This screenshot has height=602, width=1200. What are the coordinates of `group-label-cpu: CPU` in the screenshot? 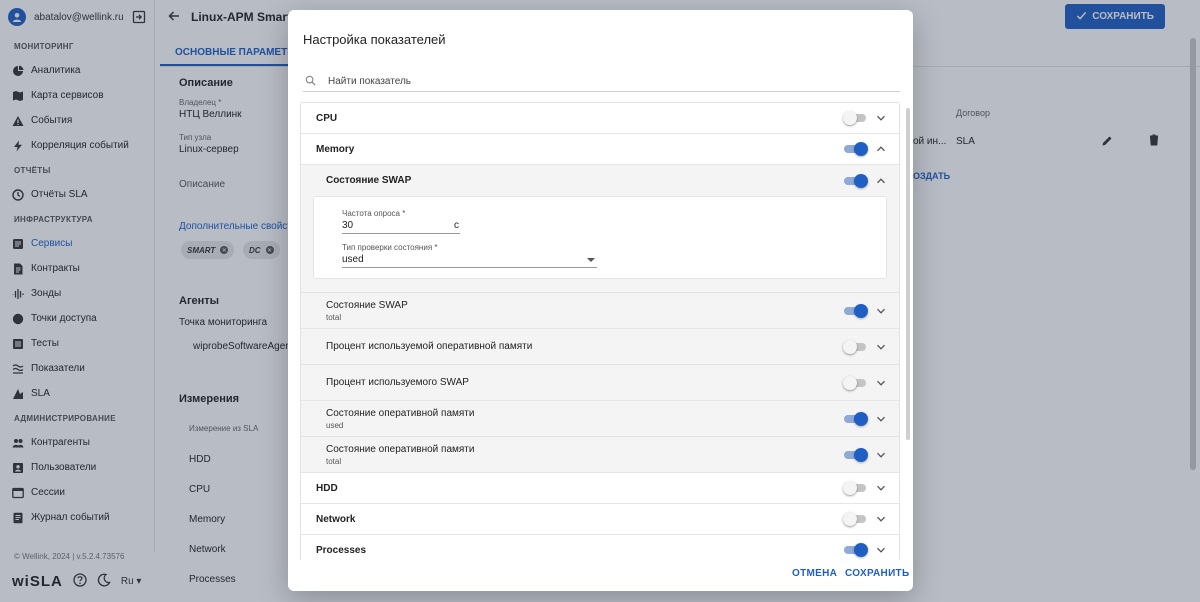 It's located at (327, 118).